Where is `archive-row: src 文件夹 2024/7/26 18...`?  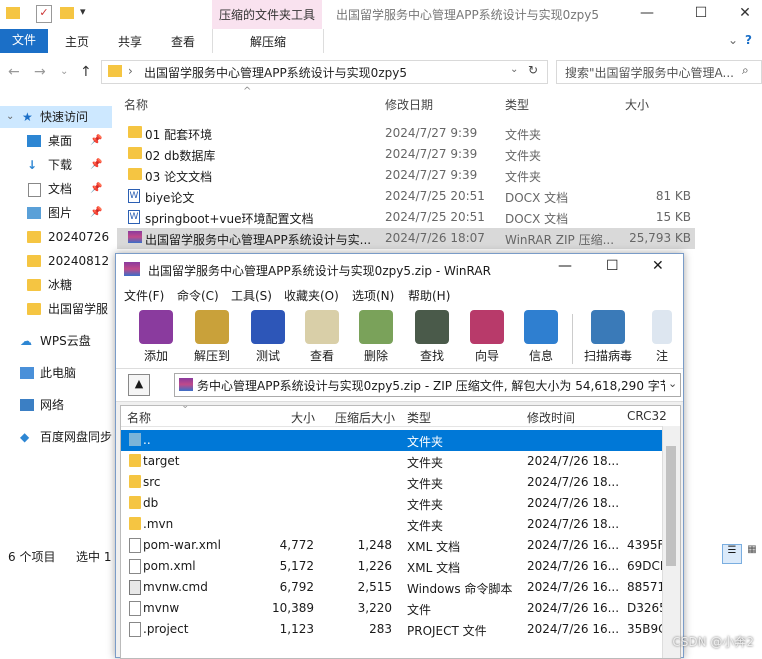 archive-row: src 文件夹 2024/7/26 18... is located at coordinates (391, 482).